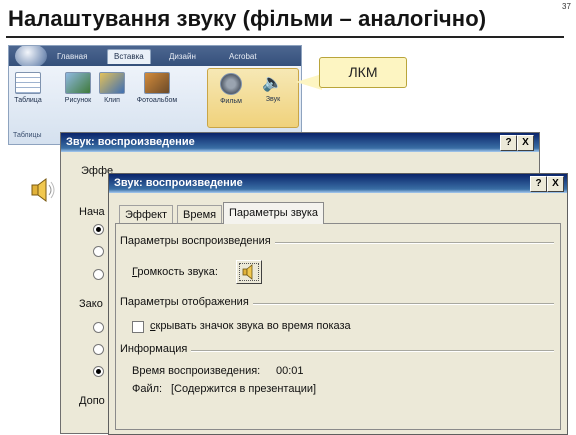 Image resolution: width=576 pixels, height=435 pixels. I want to click on help-button: ?, so click(538, 184).